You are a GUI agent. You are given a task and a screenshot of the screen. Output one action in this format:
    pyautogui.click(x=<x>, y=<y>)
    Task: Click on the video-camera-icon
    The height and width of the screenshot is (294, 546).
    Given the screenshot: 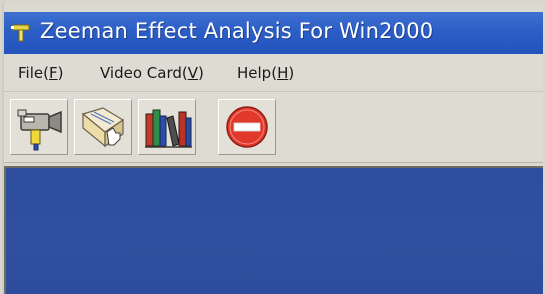 What is the action you would take?
    pyautogui.click(x=39, y=130)
    